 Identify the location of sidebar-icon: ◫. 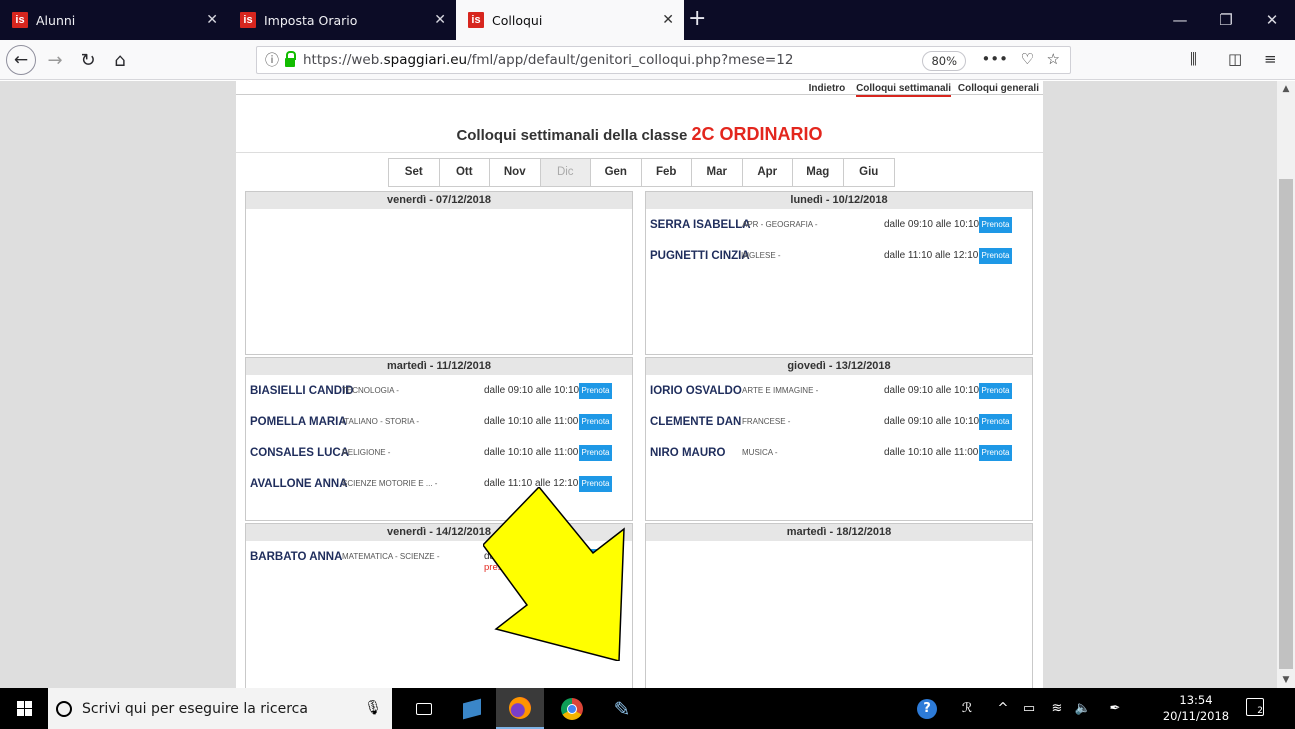
(1235, 59).